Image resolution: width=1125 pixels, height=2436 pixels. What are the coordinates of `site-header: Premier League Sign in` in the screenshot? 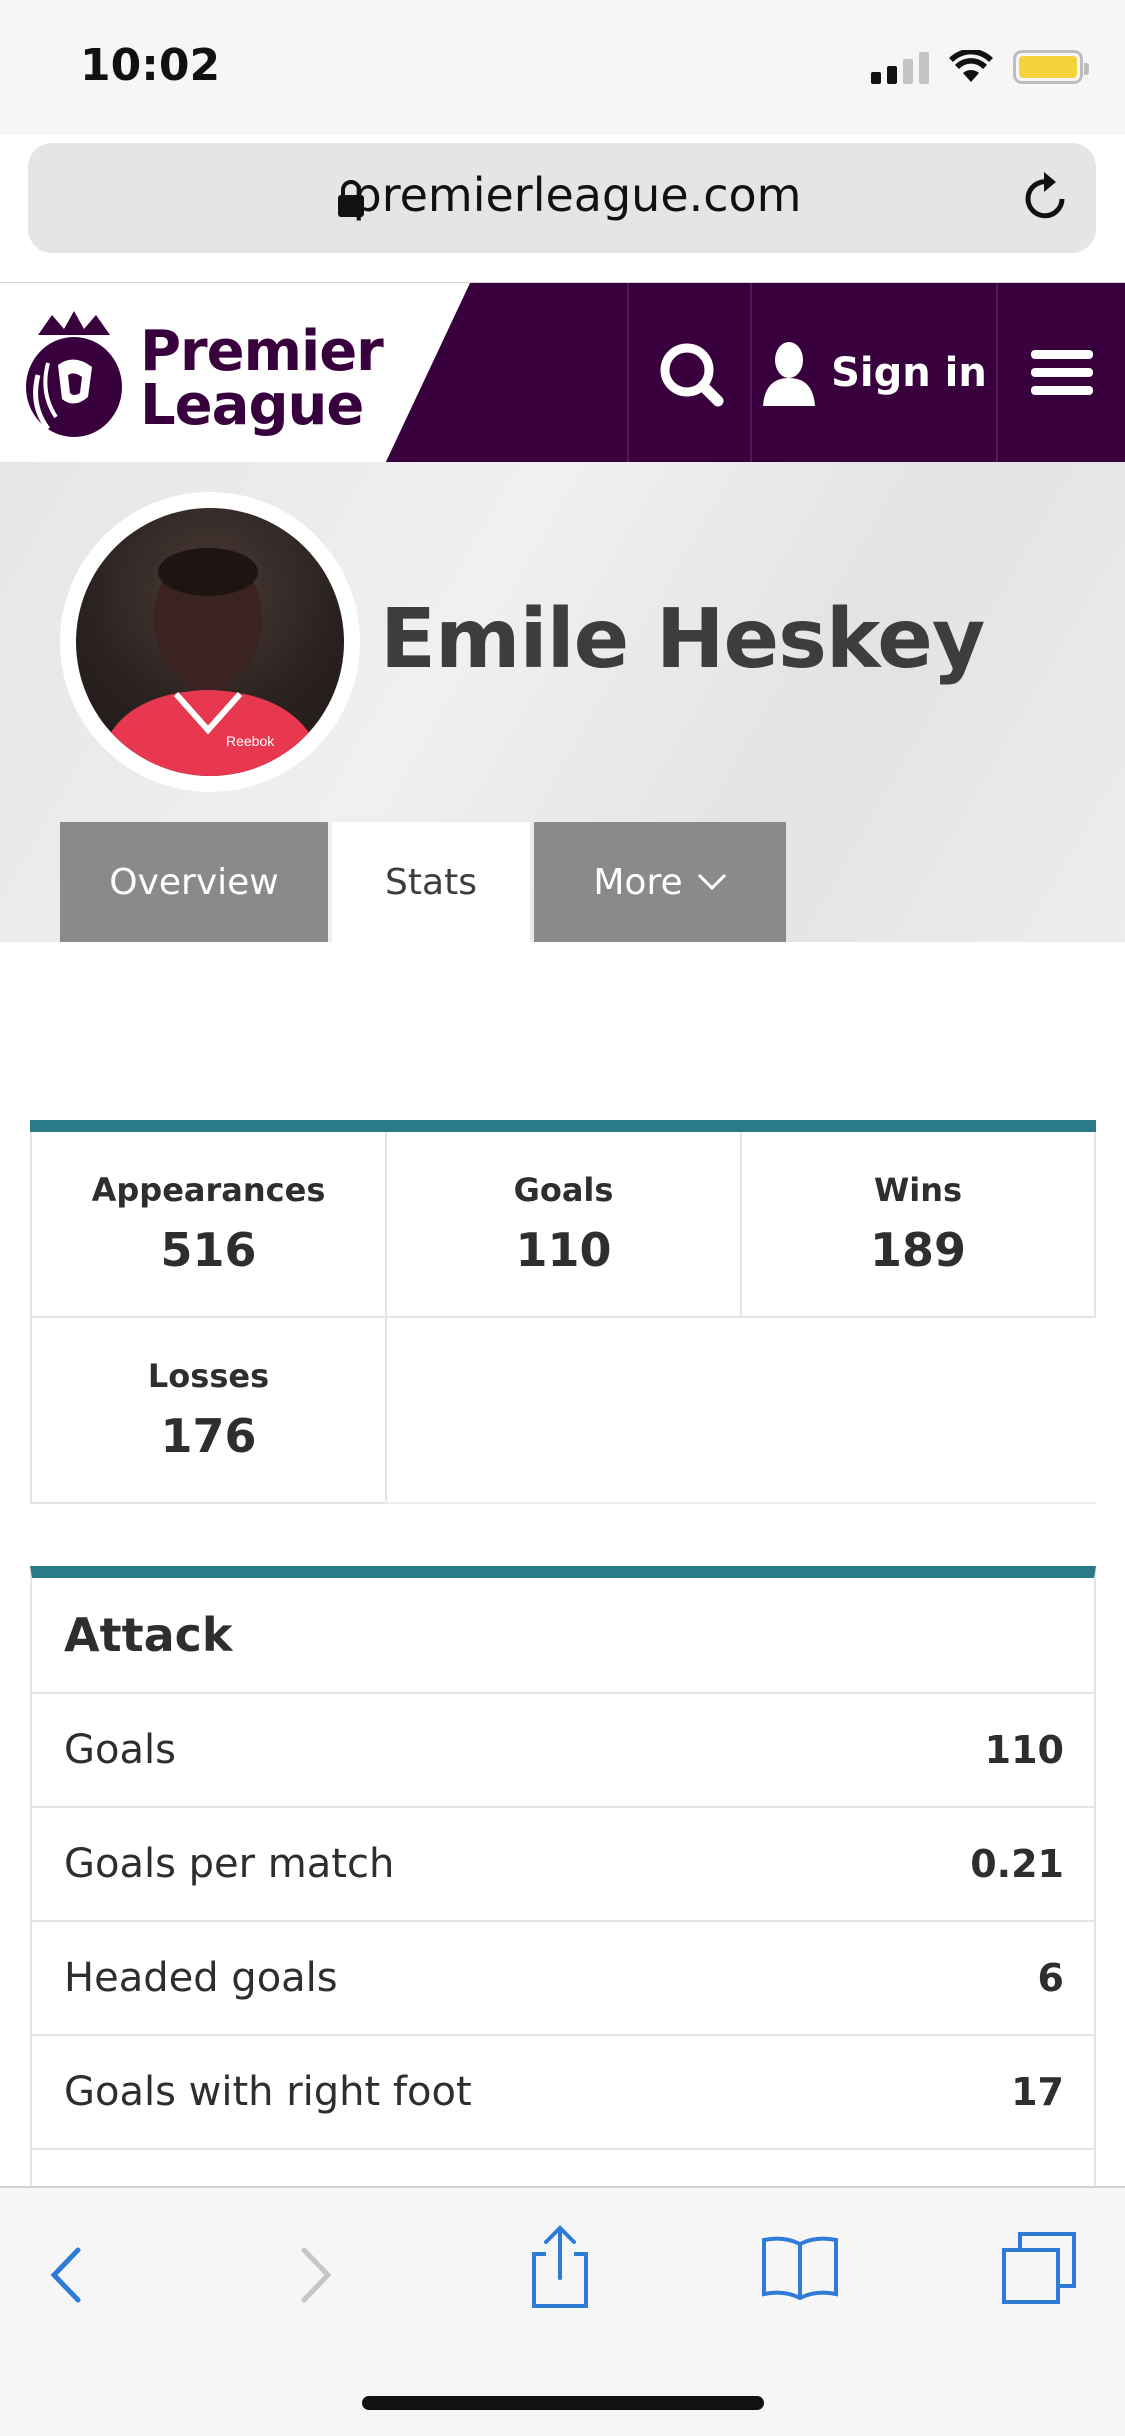 It's located at (562, 372).